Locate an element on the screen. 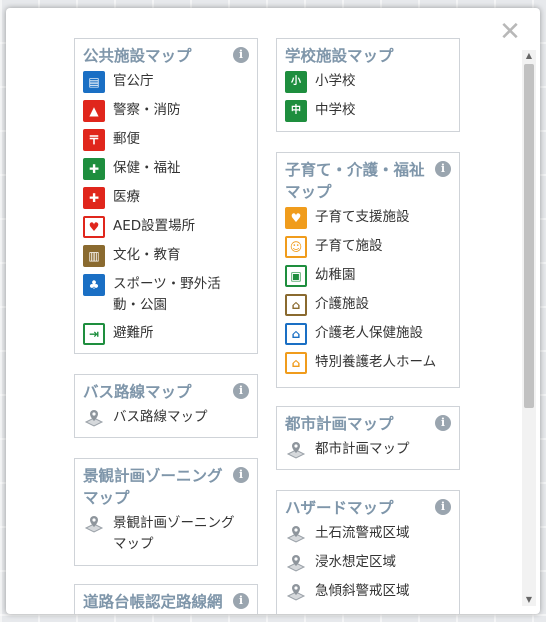  panel-title: 景観計画ゾーニングマップ i is located at coordinates (166, 487).